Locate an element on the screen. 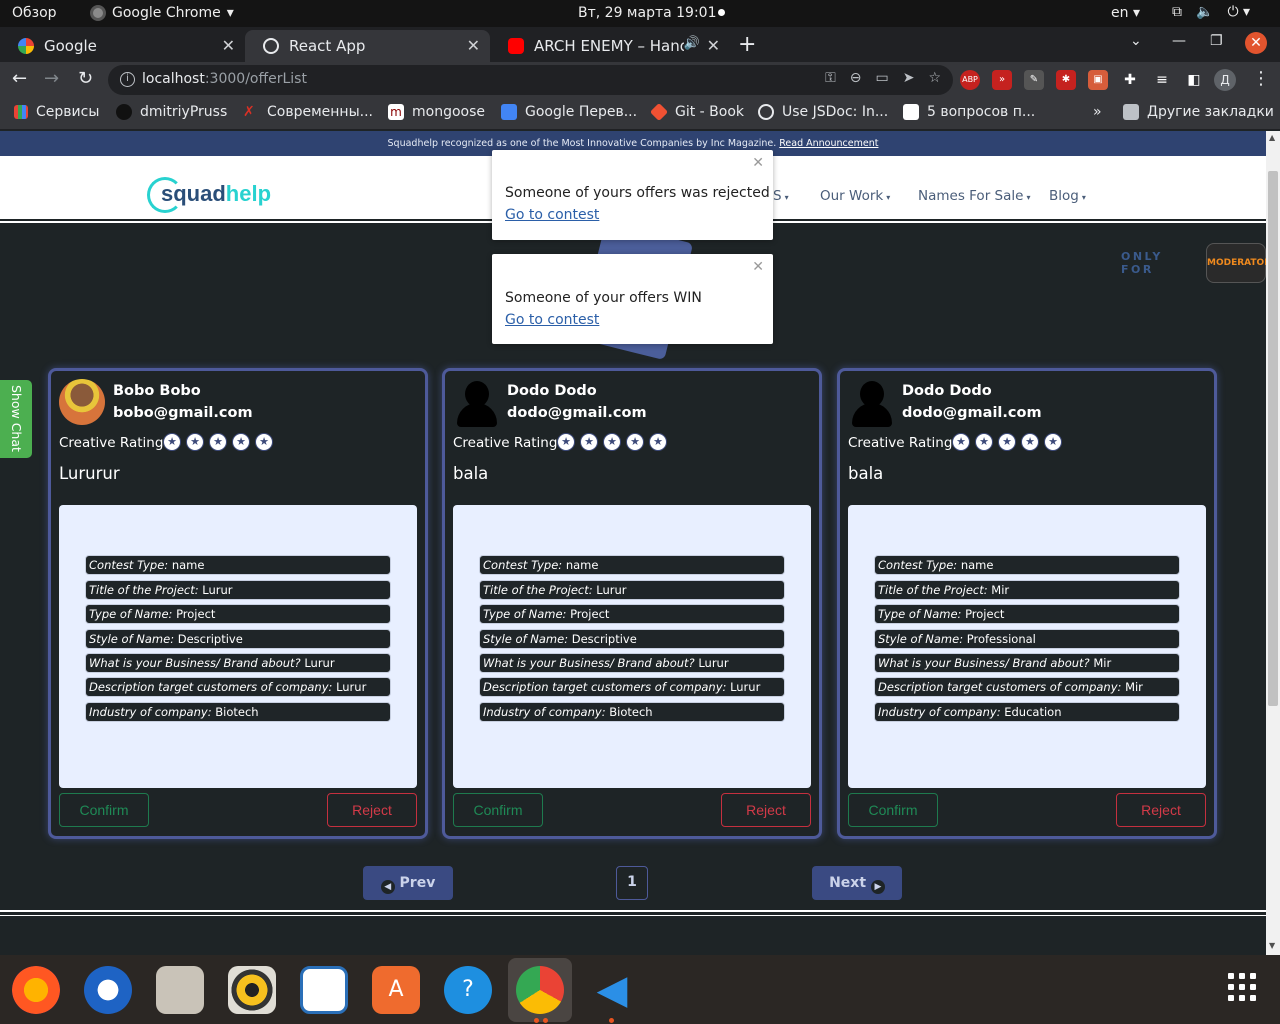 The image size is (1280, 1024). maximize-button: ❐ is located at coordinates (1216, 41).